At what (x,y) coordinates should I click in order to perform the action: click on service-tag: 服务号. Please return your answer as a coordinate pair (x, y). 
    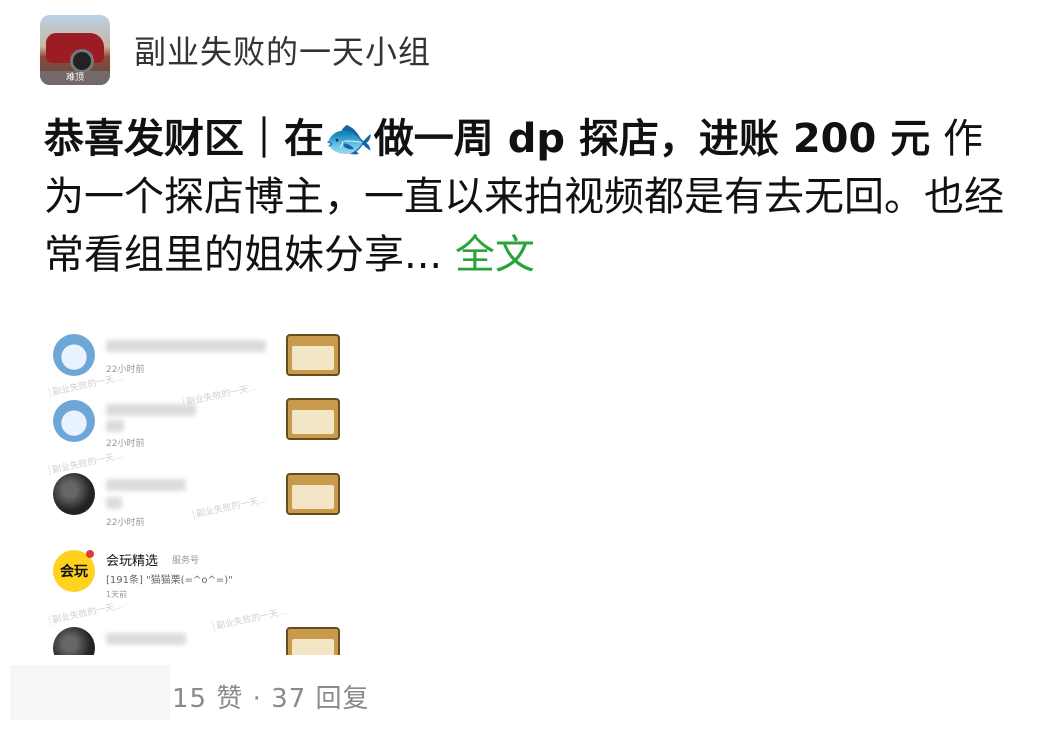
    Looking at the image, I should click on (186, 561).